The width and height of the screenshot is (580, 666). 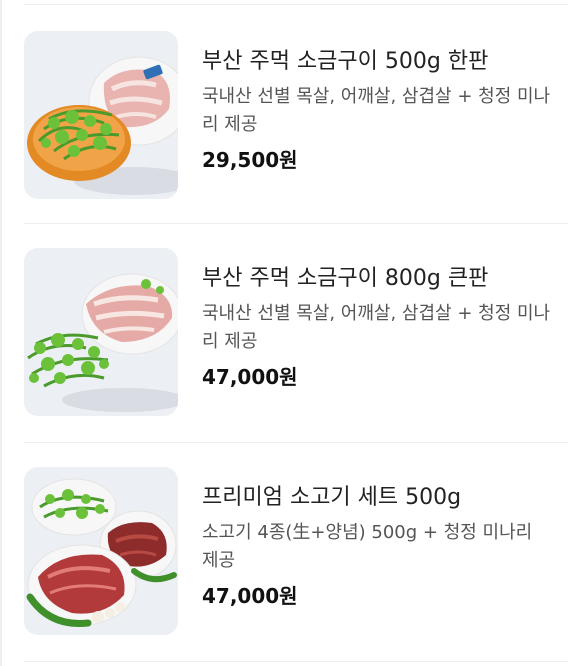 What do you see at coordinates (250, 160) in the screenshot?
I see `menu-item-price: 29,500원` at bounding box center [250, 160].